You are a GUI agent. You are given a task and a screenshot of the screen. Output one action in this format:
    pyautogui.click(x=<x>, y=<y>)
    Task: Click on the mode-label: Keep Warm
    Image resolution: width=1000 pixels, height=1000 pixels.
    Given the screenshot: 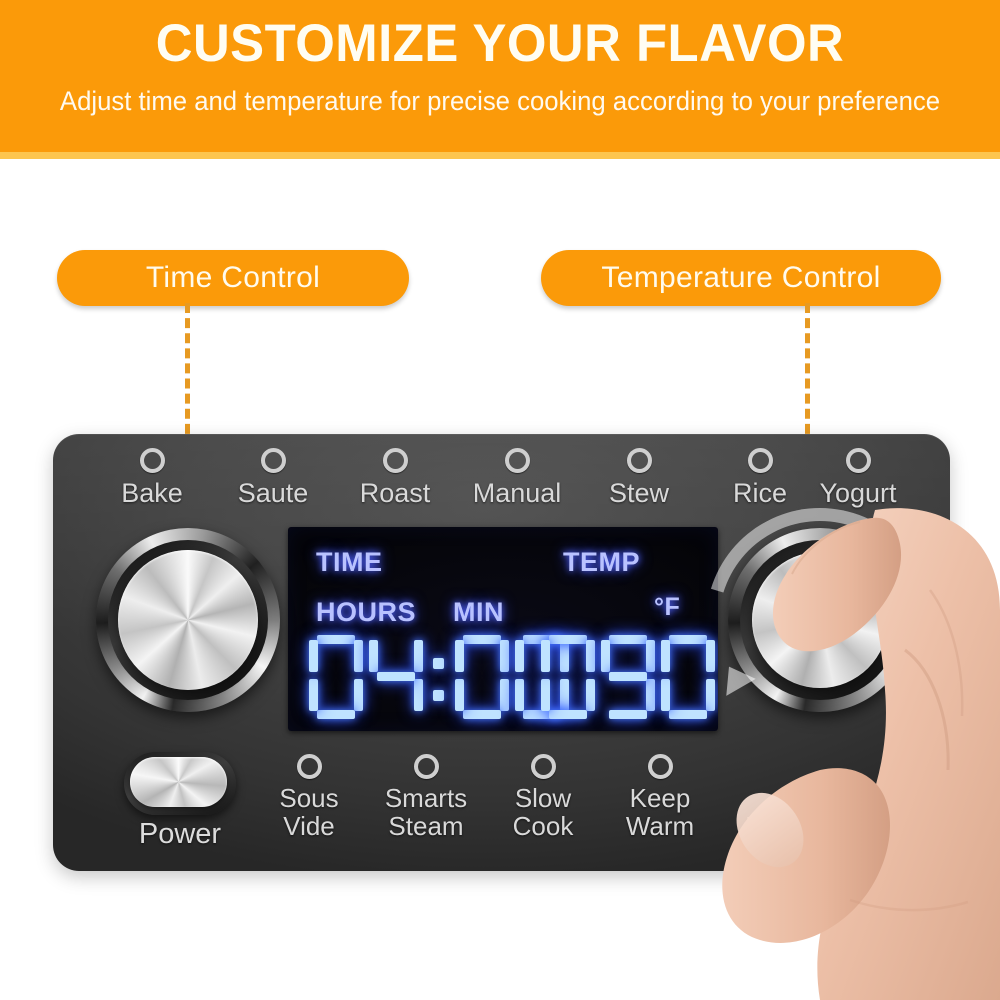 What is the action you would take?
    pyautogui.click(x=660, y=812)
    